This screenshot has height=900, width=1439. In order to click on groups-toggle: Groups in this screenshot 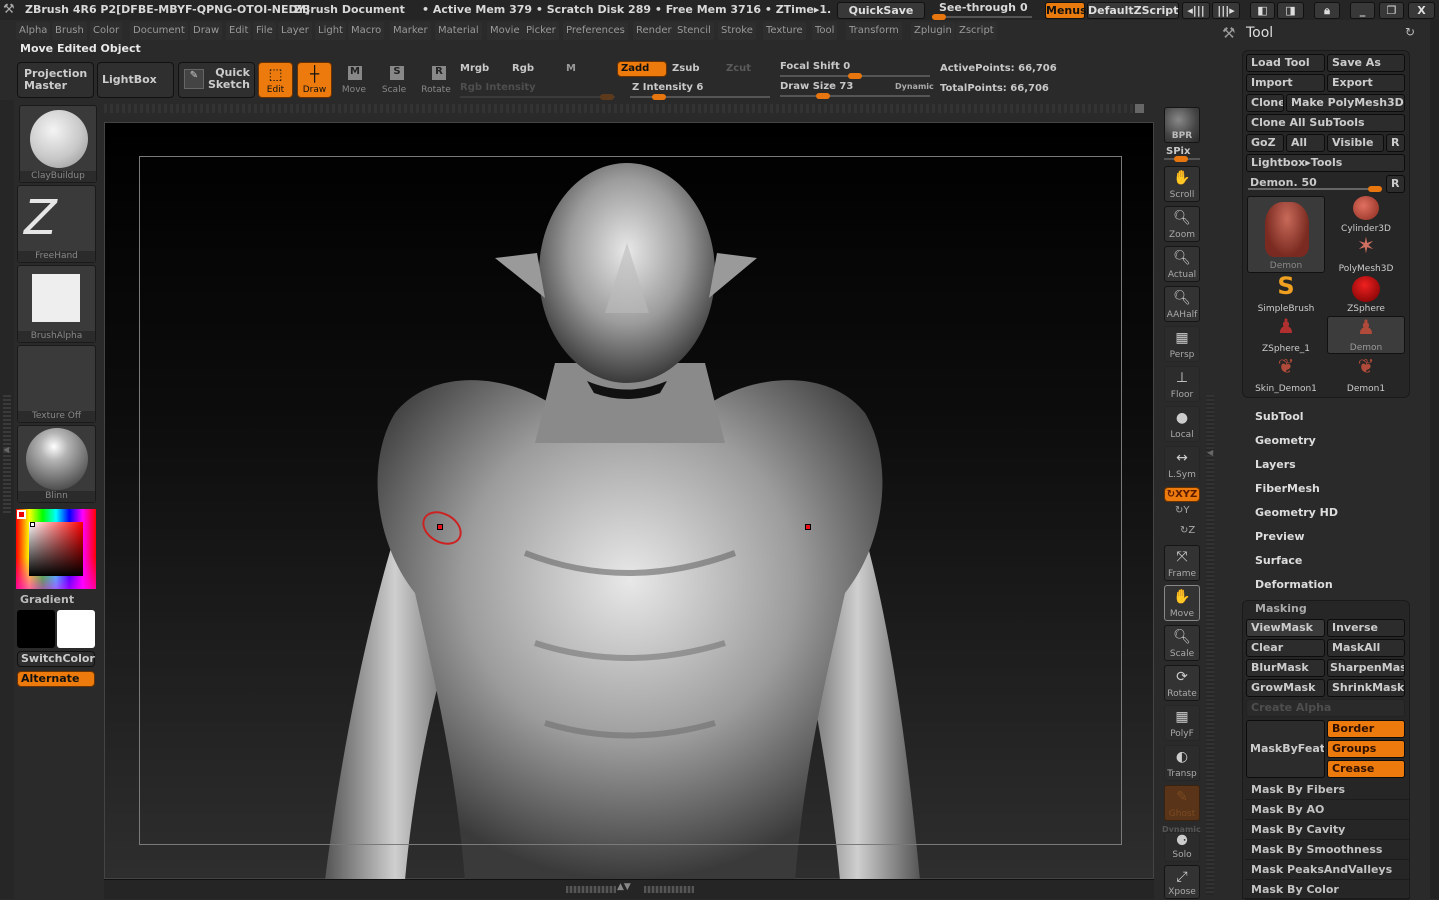, I will do `click(1366, 749)`.